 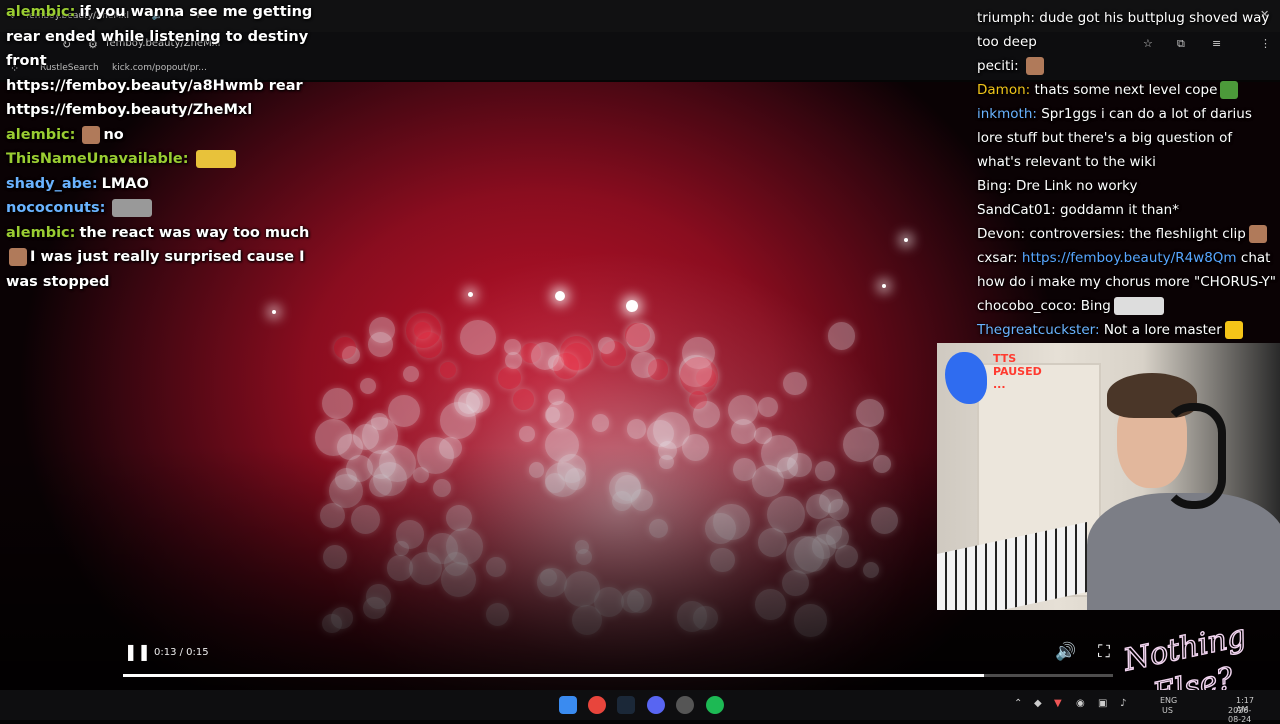 I want to click on tts-bird-icon, so click(x=966, y=378).